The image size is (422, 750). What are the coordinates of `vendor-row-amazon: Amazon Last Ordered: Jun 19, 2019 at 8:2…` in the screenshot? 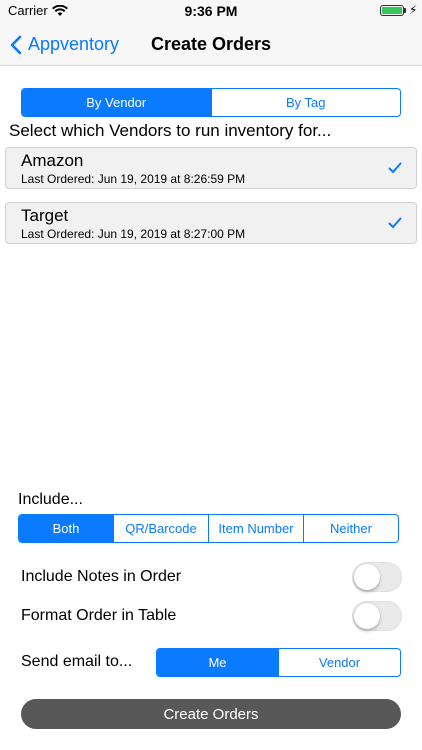 It's located at (211, 168).